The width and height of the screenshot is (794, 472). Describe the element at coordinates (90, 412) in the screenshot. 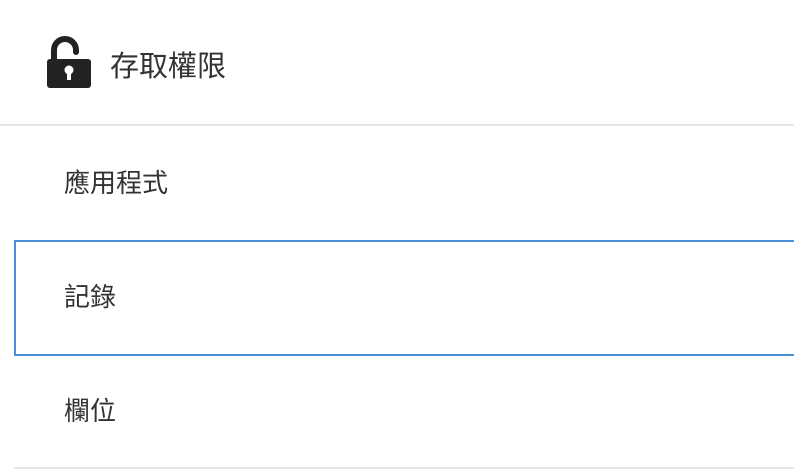

I see `nav-item-label: 欄位` at that location.